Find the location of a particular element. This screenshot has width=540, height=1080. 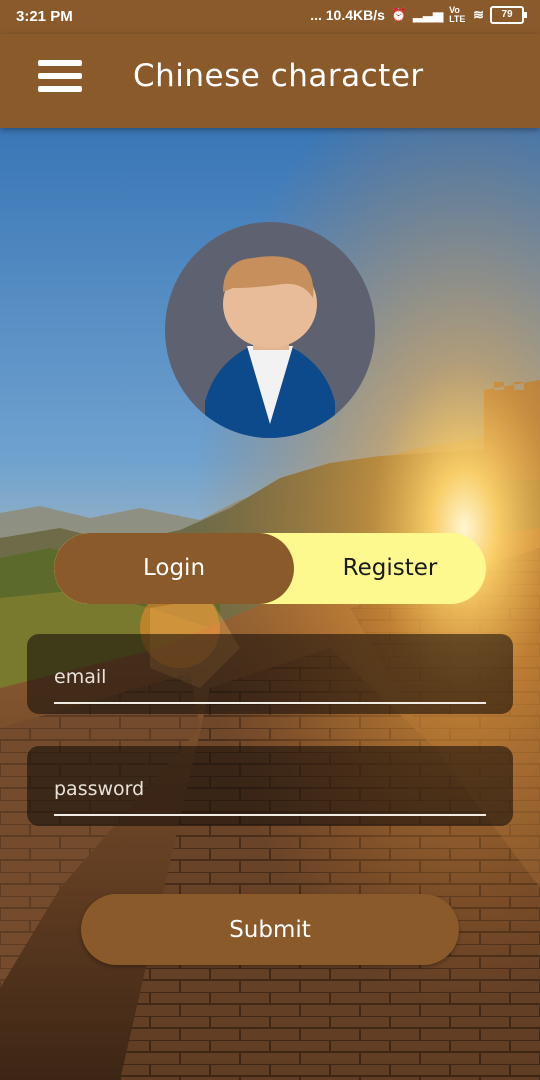

battery-level: 79 is located at coordinates (507, 14).